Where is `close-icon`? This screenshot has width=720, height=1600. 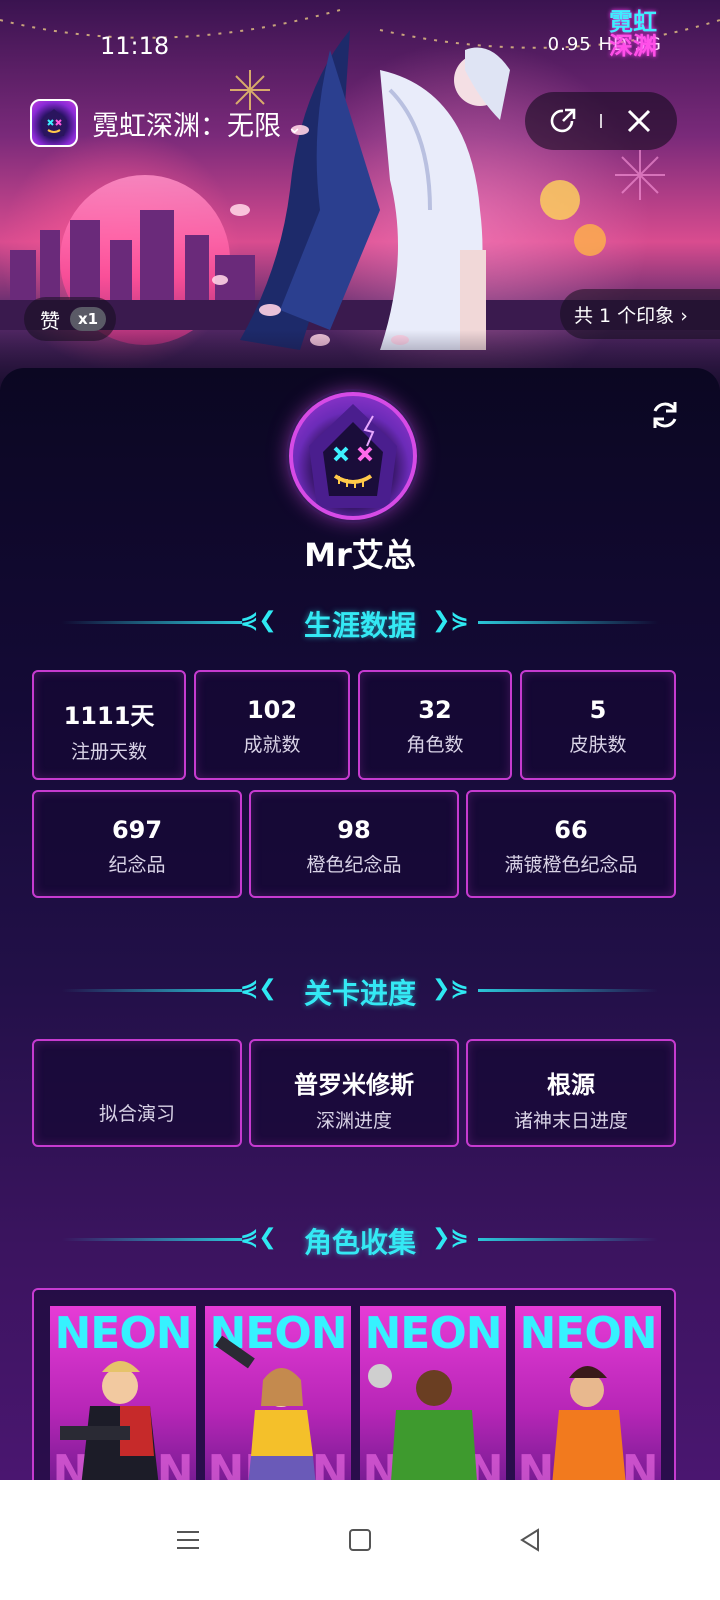 close-icon is located at coordinates (639, 121).